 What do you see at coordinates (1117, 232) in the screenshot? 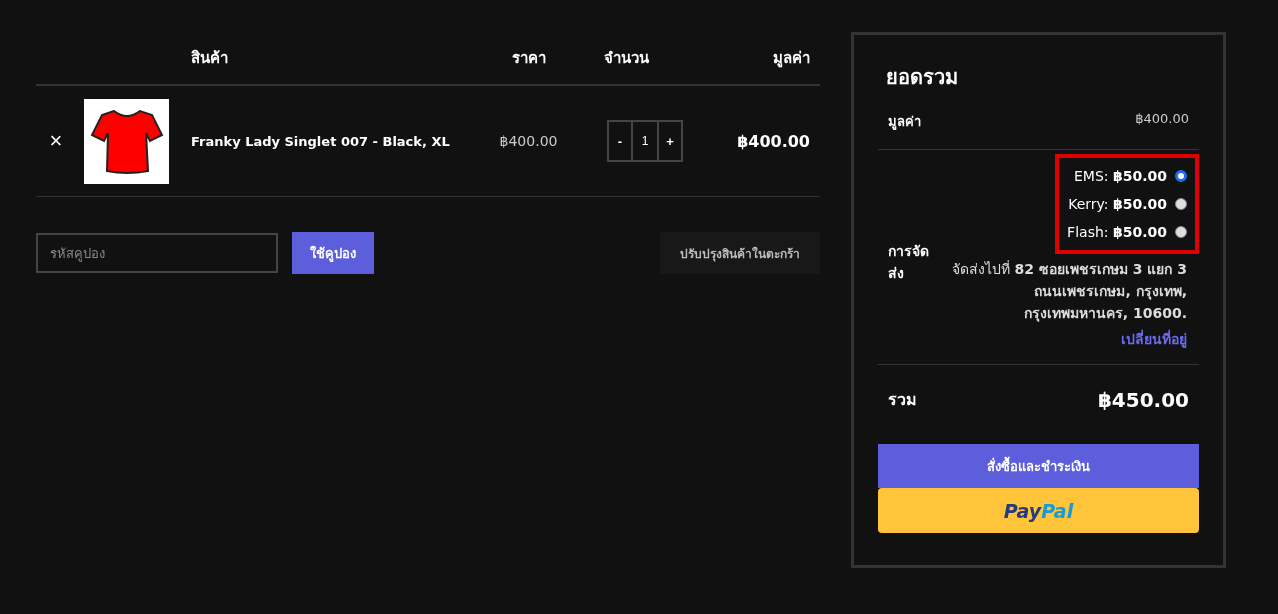
I see `shipping-option-label: Flash: ฿50.00` at bounding box center [1117, 232].